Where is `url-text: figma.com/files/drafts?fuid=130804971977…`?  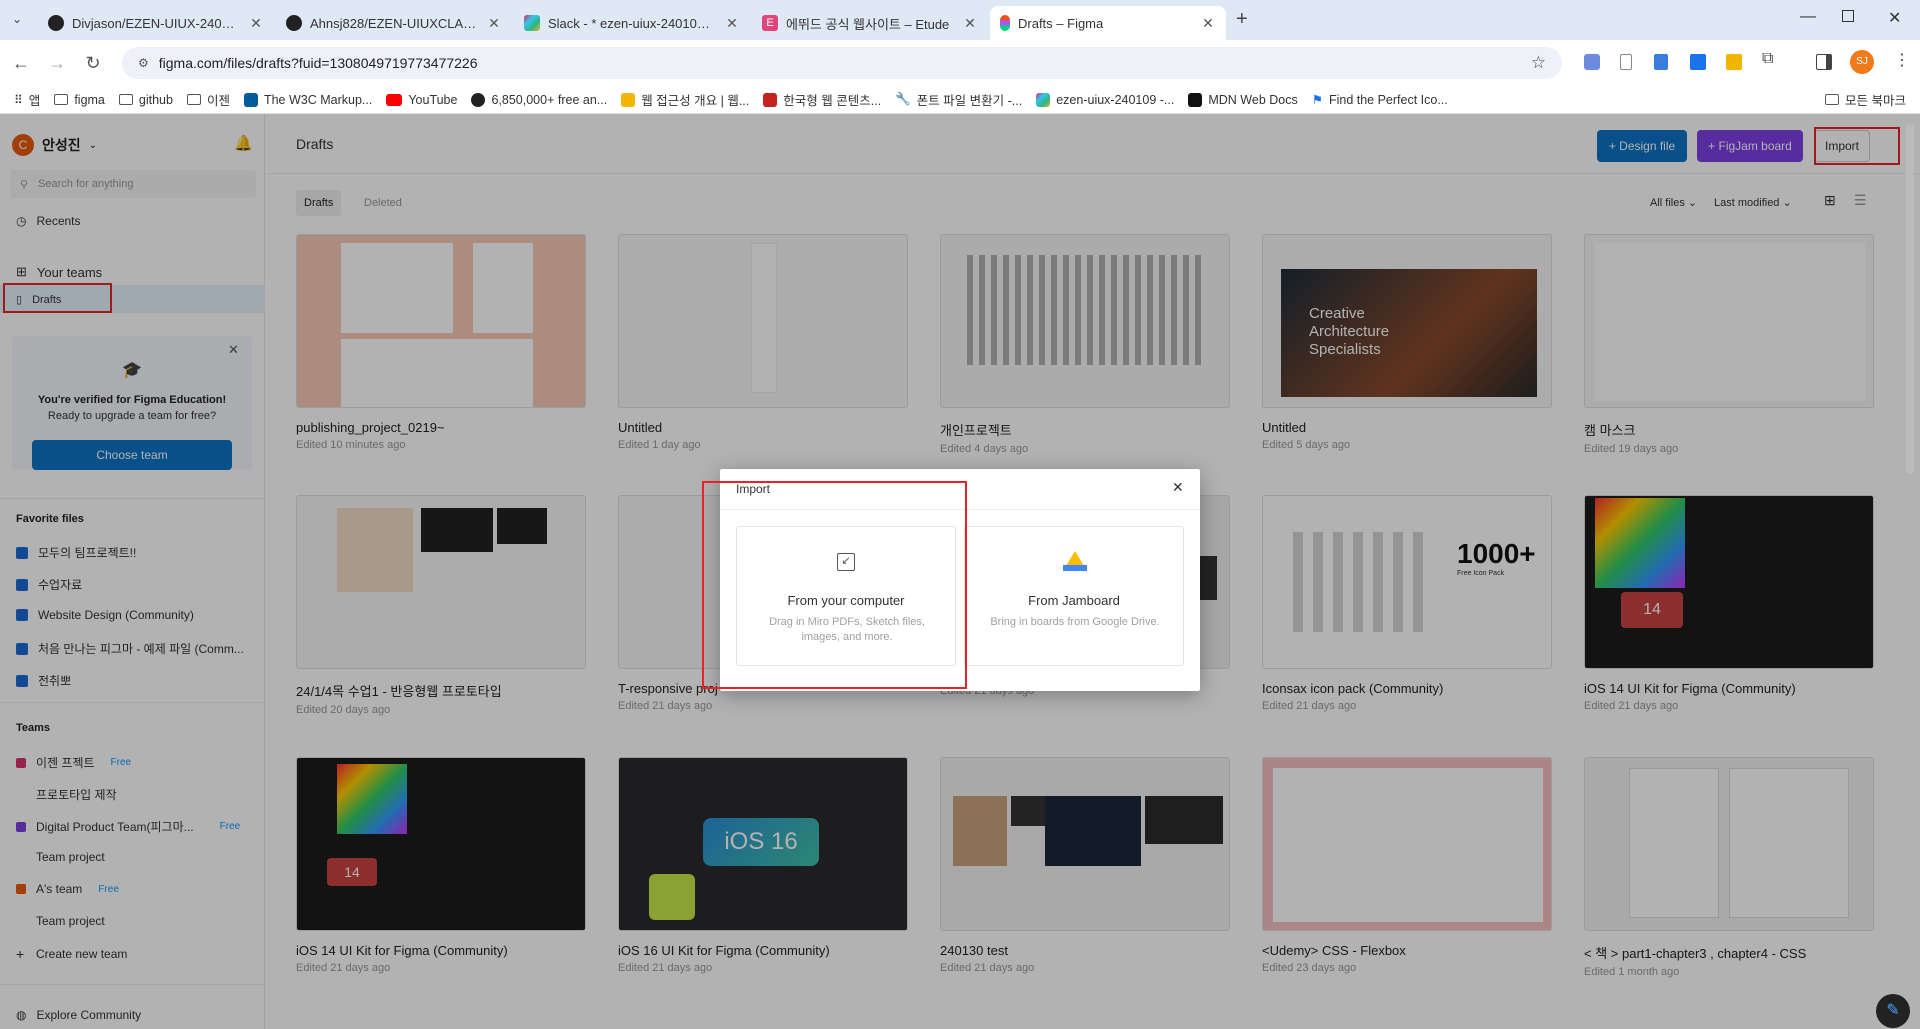
url-text: figma.com/files/drafts?fuid=130804971977… is located at coordinates (318, 63).